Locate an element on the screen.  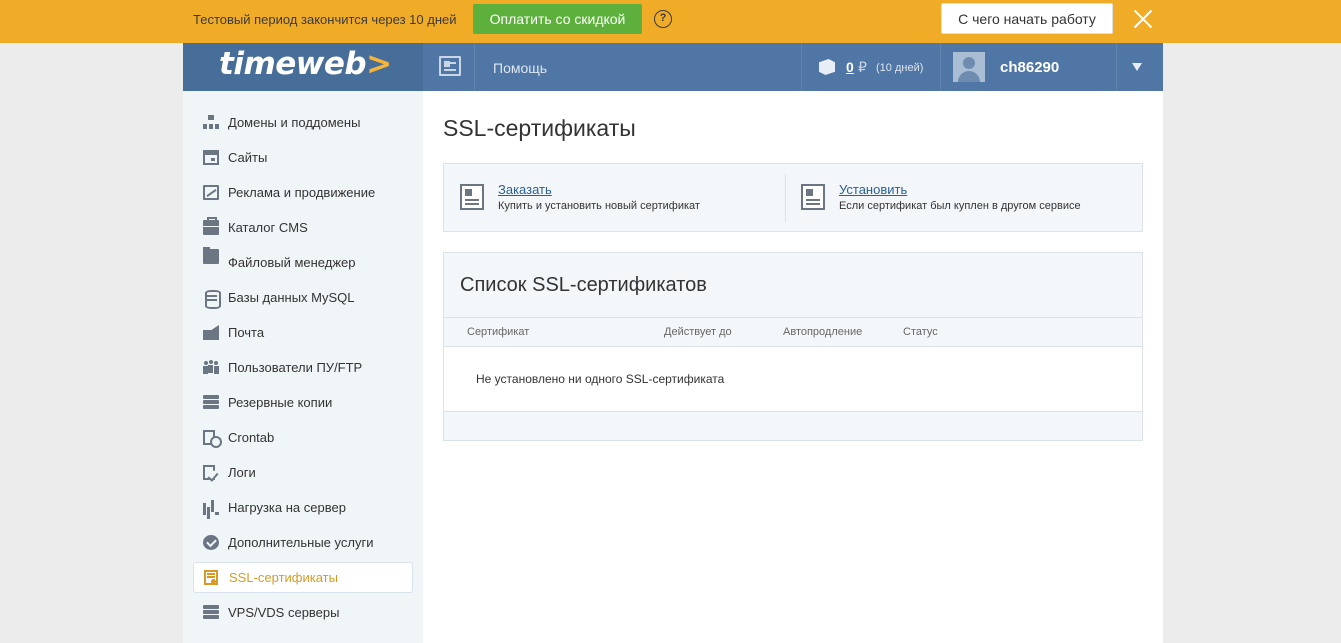
sidebar-item-label: Базы данных MySQL is located at coordinates (291, 297).